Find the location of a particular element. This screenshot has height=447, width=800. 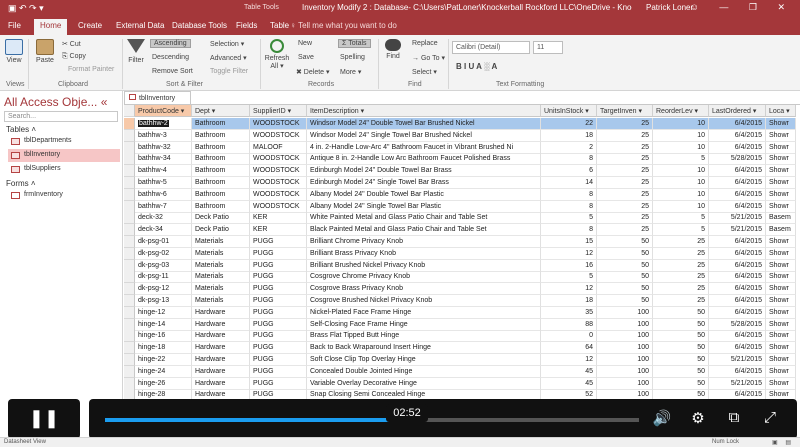

quick-access-toolbar: ▣ ↶ ↷ ▾ is located at coordinates (26, 8).